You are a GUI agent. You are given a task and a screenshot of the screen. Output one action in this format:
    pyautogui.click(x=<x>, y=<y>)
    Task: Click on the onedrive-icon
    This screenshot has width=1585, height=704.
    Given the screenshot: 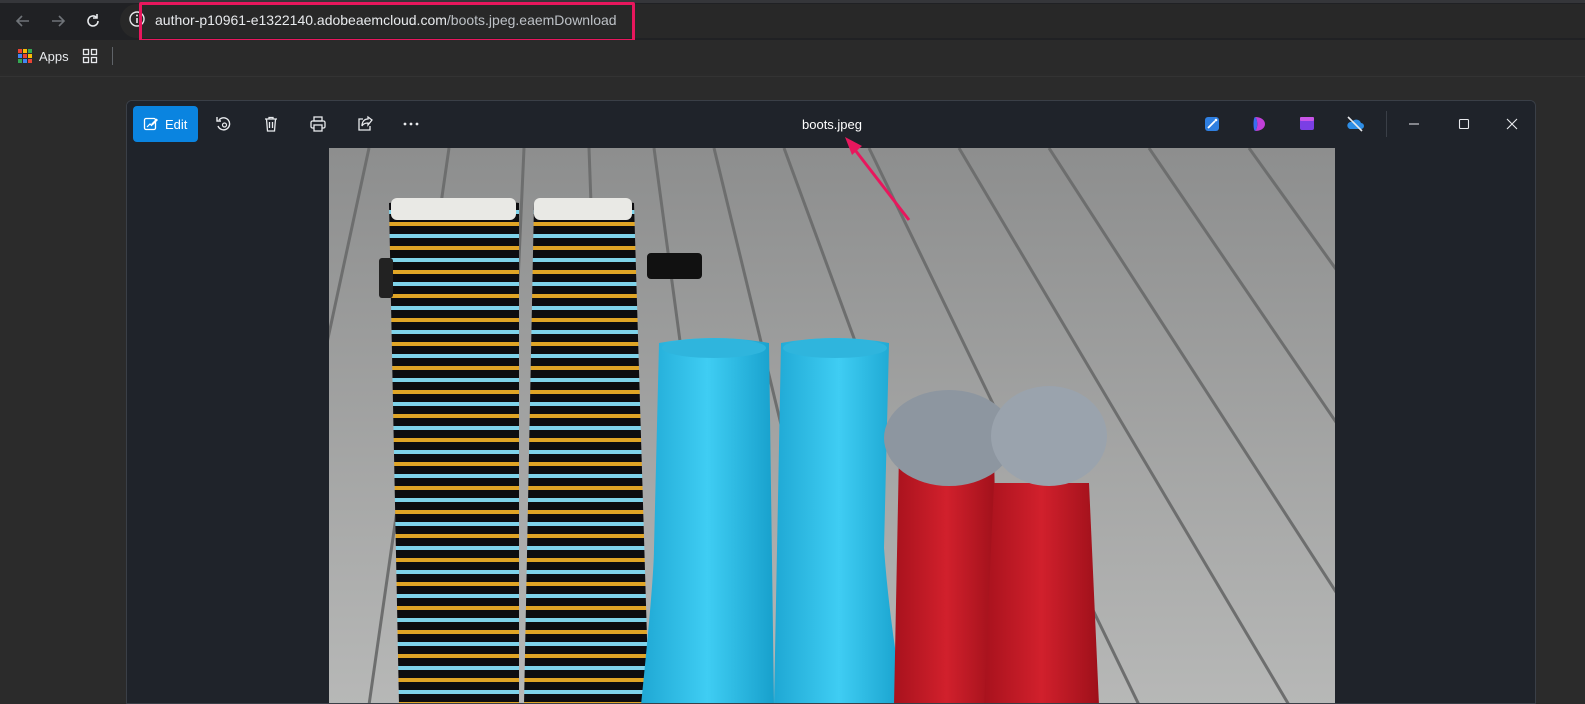 What is the action you would take?
    pyautogui.click(x=1355, y=124)
    